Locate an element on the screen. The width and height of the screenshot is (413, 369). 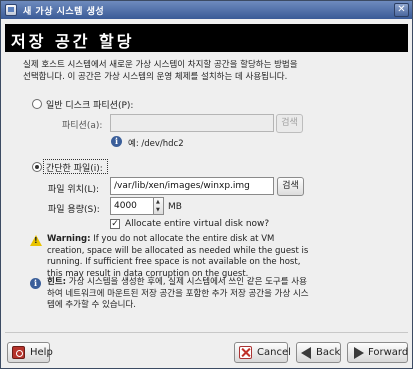
file-radio-label: 간단한 파일(i): is located at coordinates (74, 167).